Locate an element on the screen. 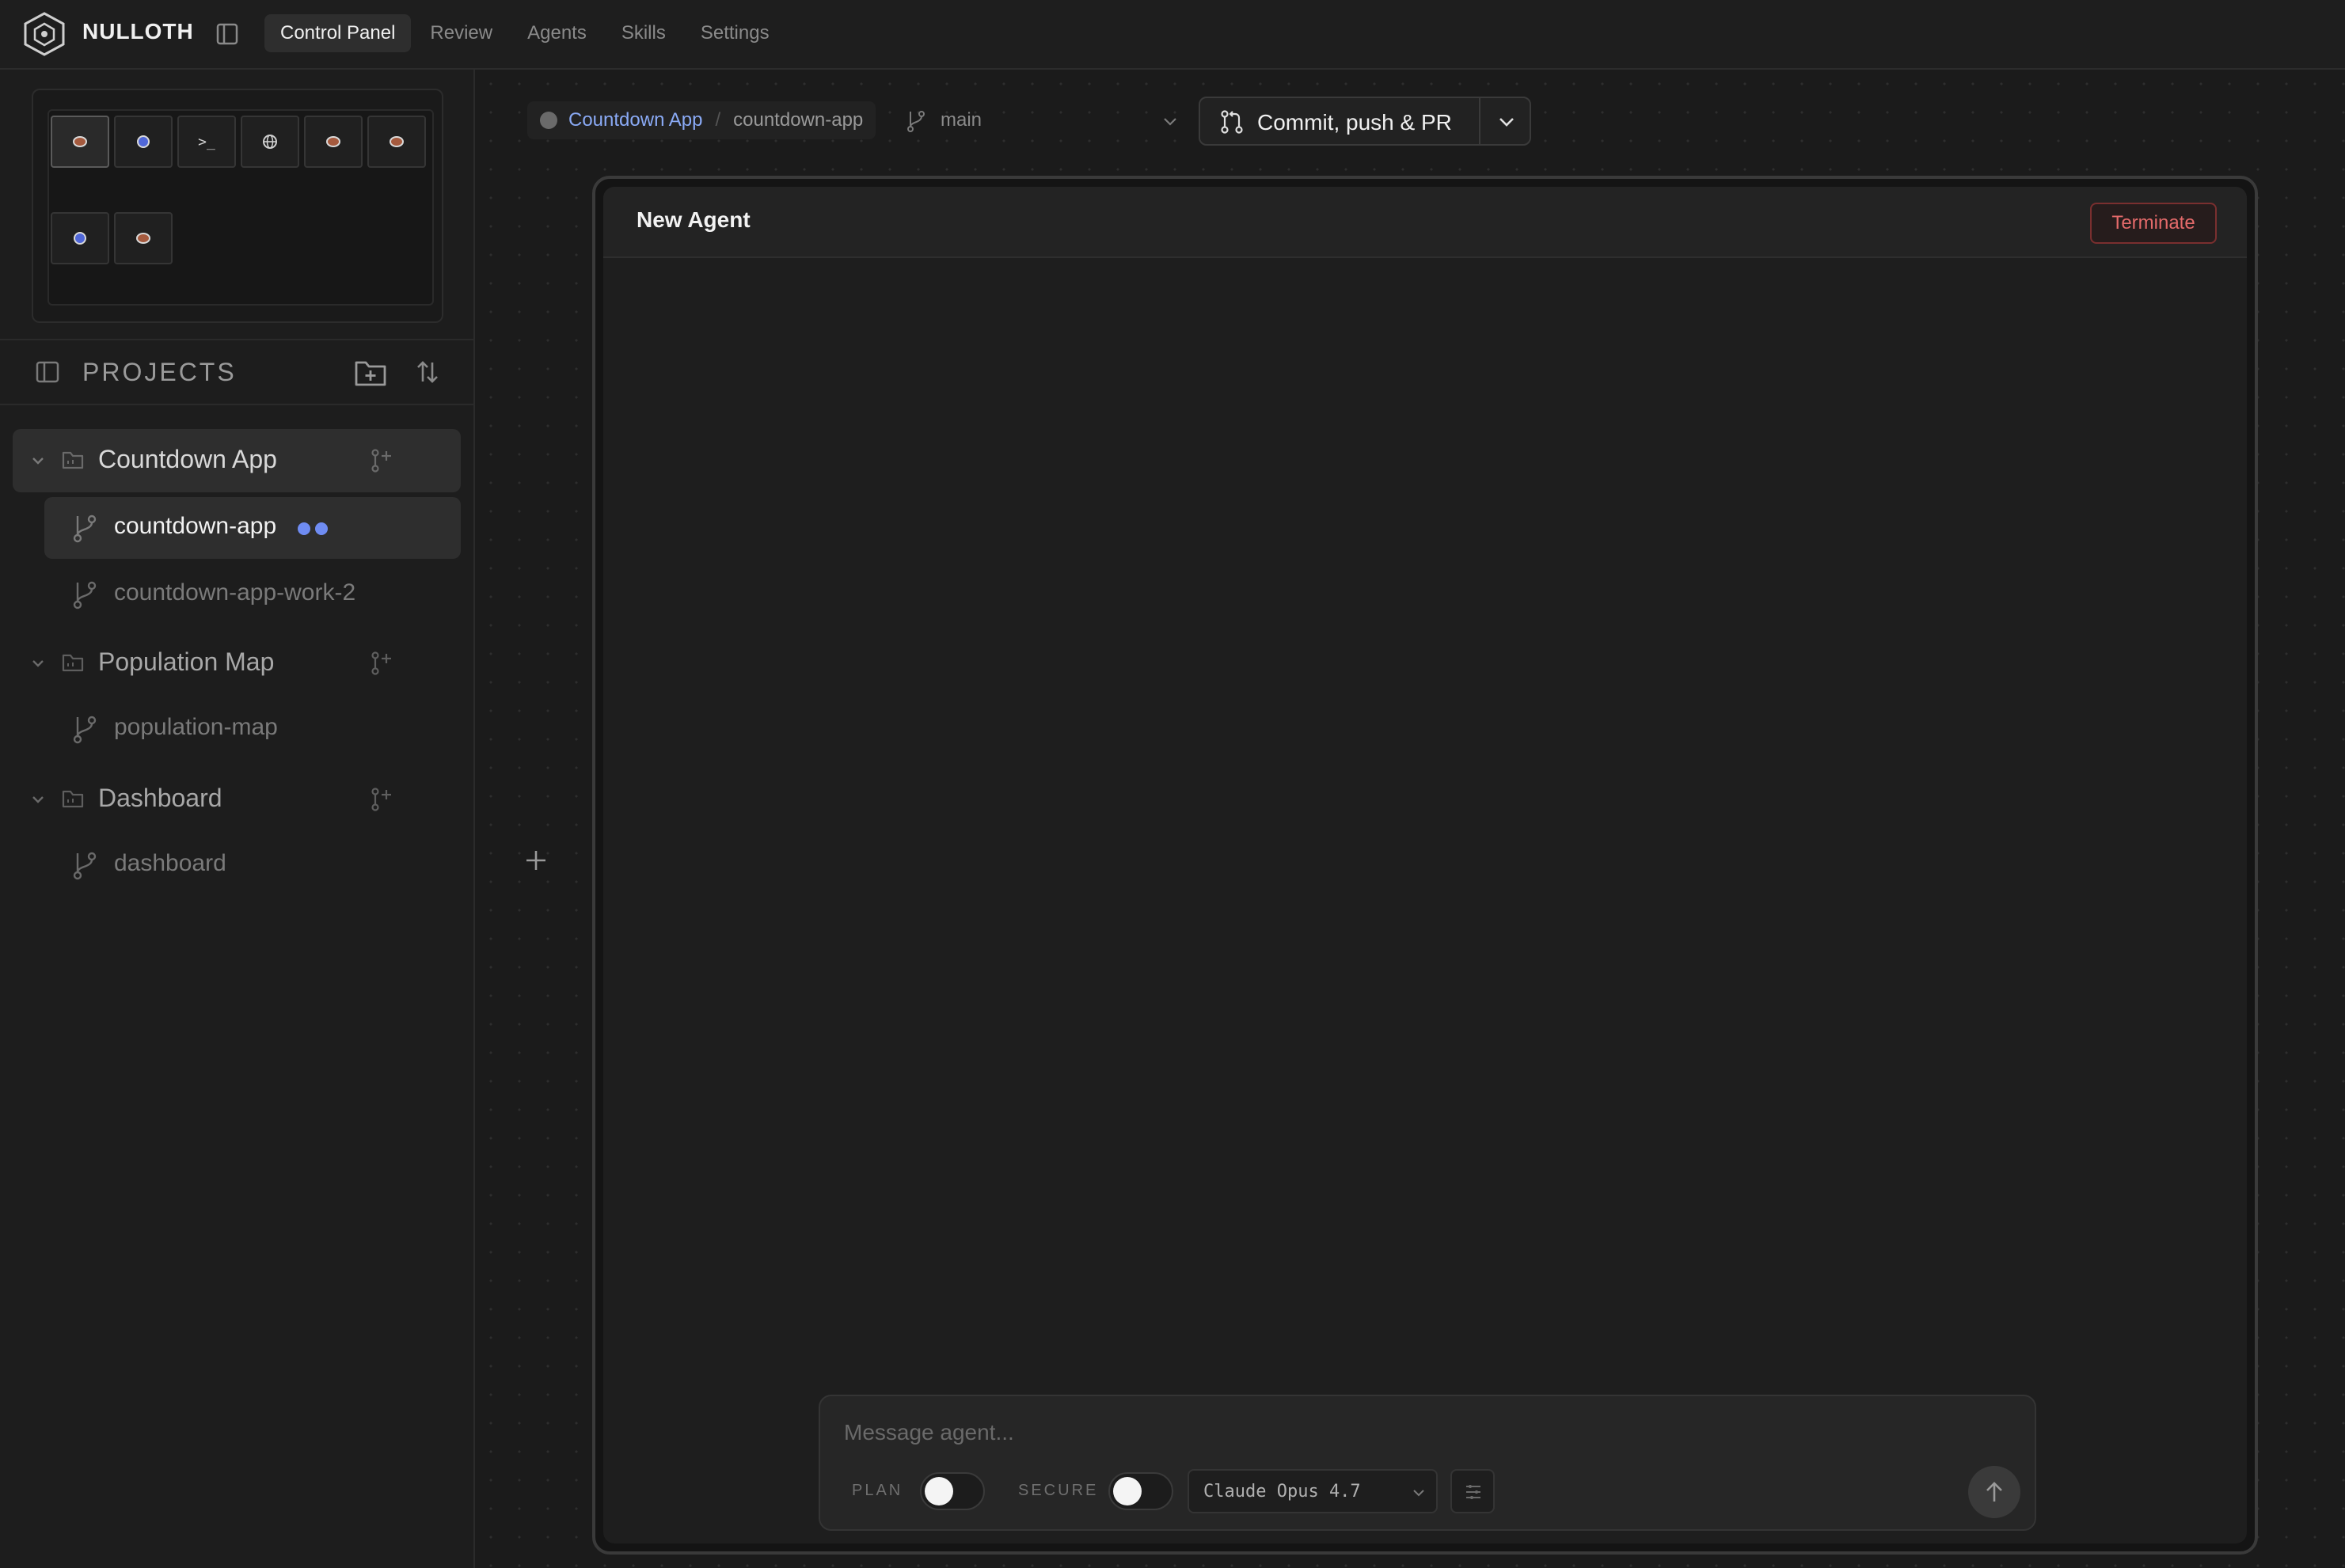  tab-settings: Settings is located at coordinates (735, 33).